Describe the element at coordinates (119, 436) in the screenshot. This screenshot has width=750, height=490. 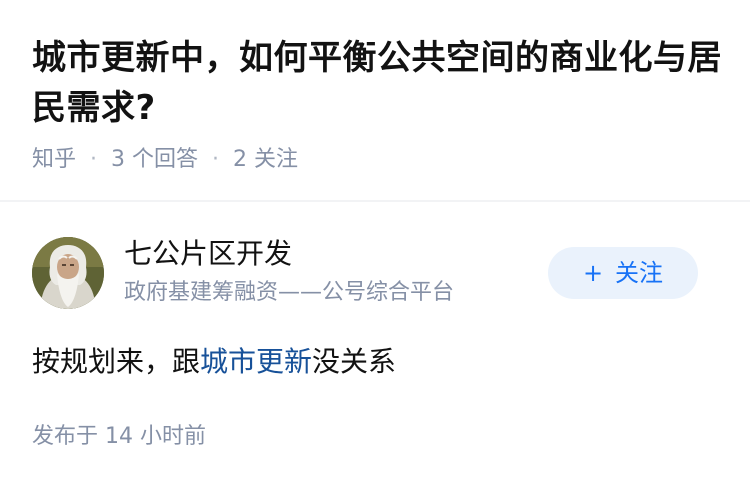
I see `publish-time: 发布于 14 小时前` at that location.